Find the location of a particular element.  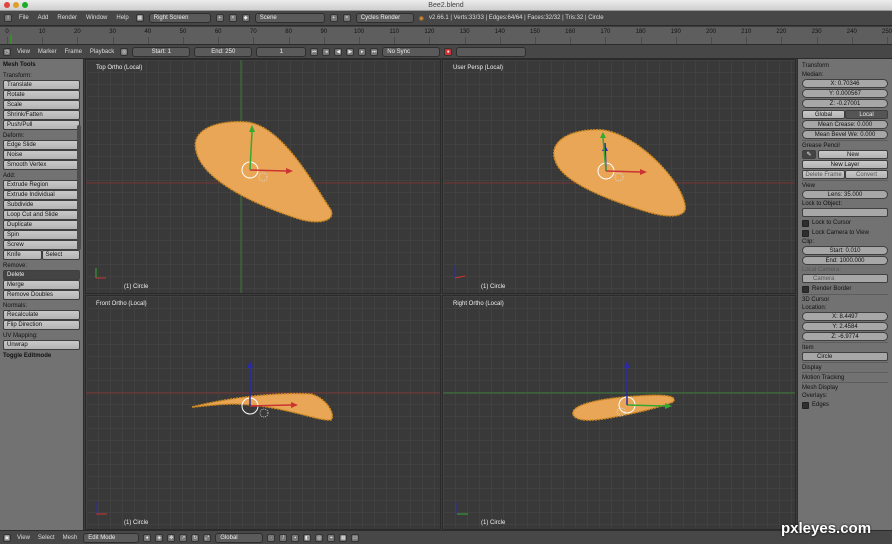

menu-help: Help is located at coordinates (122, 18).